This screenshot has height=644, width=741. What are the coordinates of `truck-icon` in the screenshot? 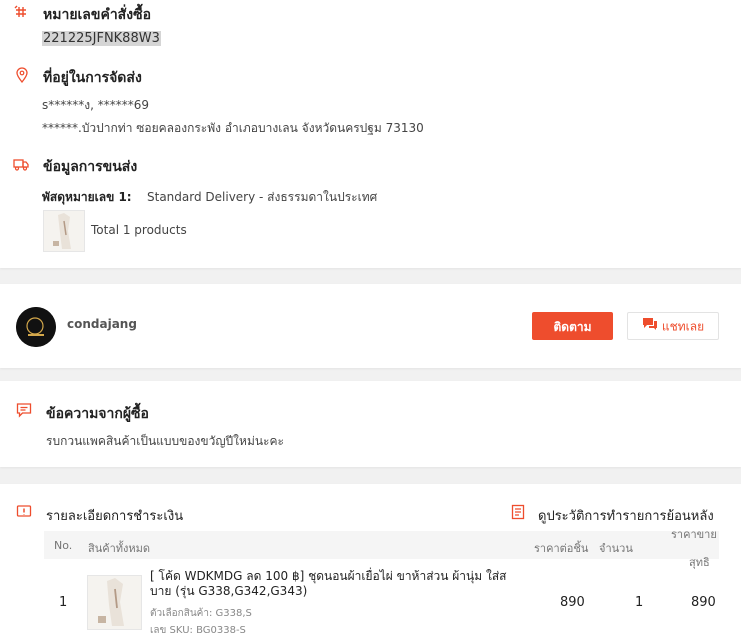 It's located at (21, 164).